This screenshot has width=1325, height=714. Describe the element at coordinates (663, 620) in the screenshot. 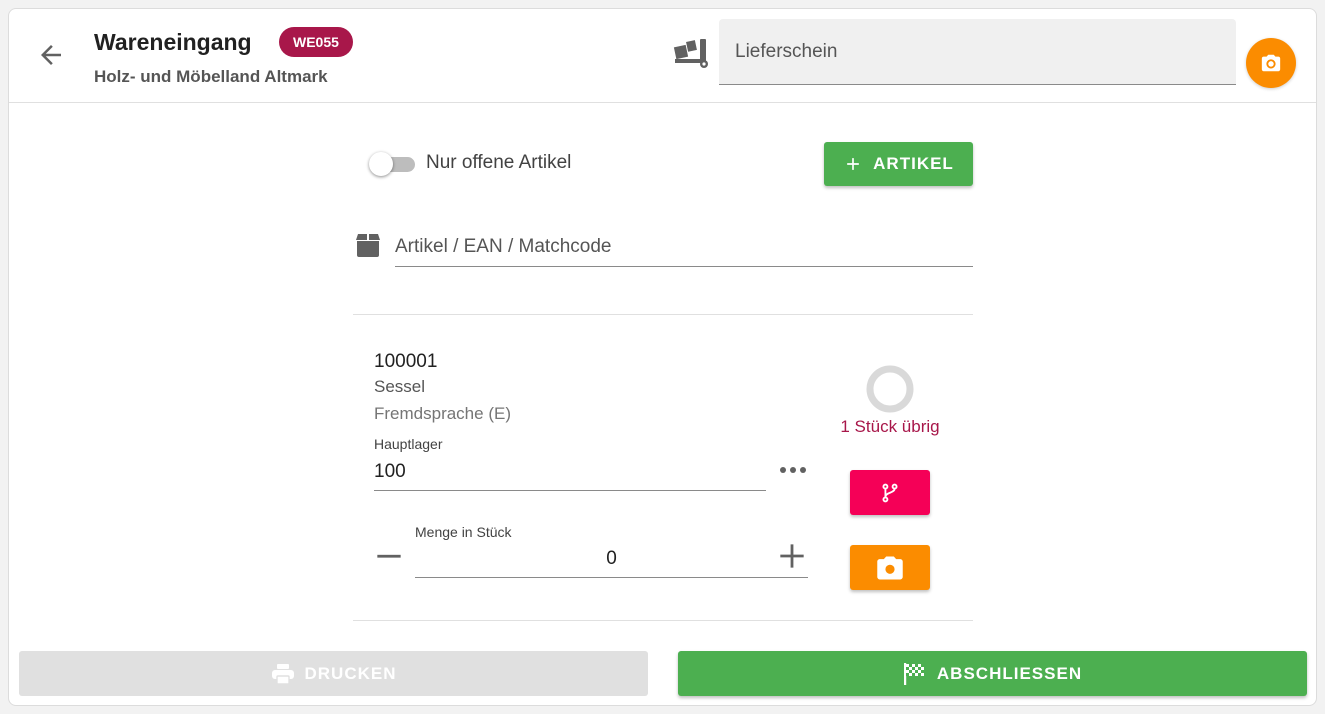

I see `divider-bottom` at that location.